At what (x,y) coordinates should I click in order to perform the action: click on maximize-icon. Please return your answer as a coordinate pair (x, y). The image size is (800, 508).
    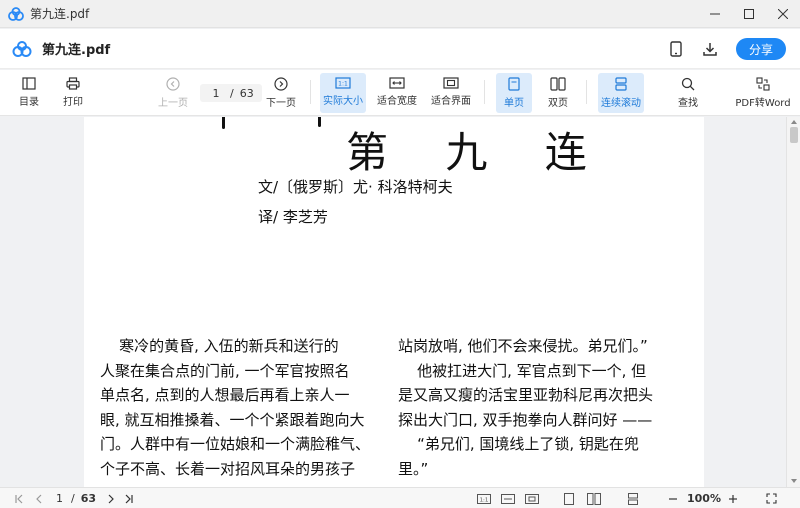
    Looking at the image, I should click on (749, 14).